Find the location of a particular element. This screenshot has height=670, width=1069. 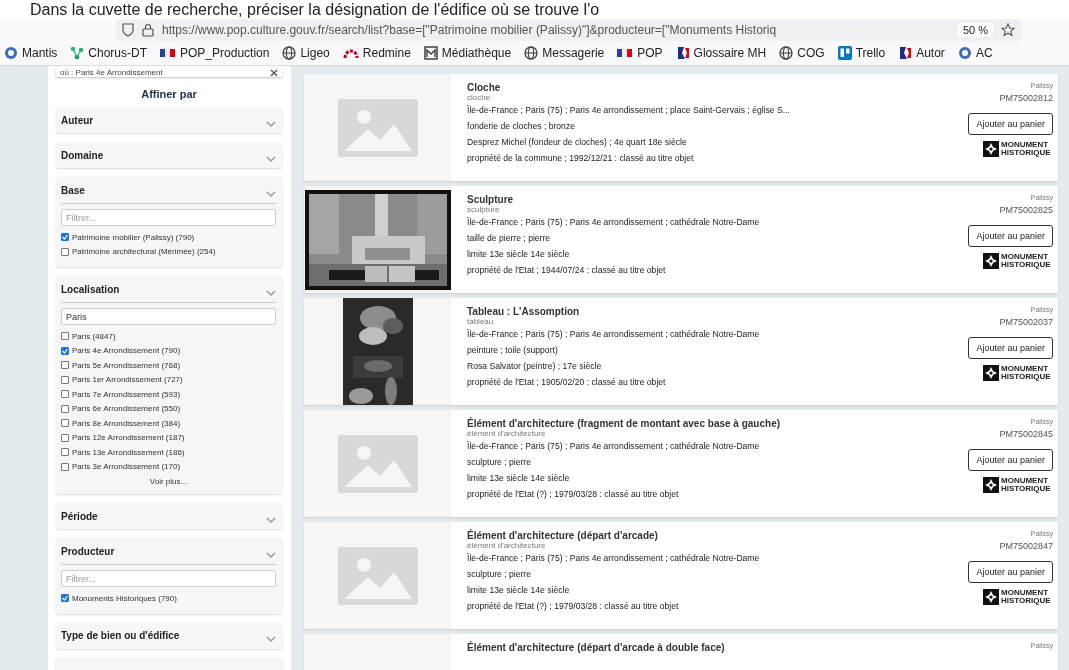

result-detail: propriété de la commune ; 1992/12/21 : classé au titre objet is located at coordinates (581, 158).